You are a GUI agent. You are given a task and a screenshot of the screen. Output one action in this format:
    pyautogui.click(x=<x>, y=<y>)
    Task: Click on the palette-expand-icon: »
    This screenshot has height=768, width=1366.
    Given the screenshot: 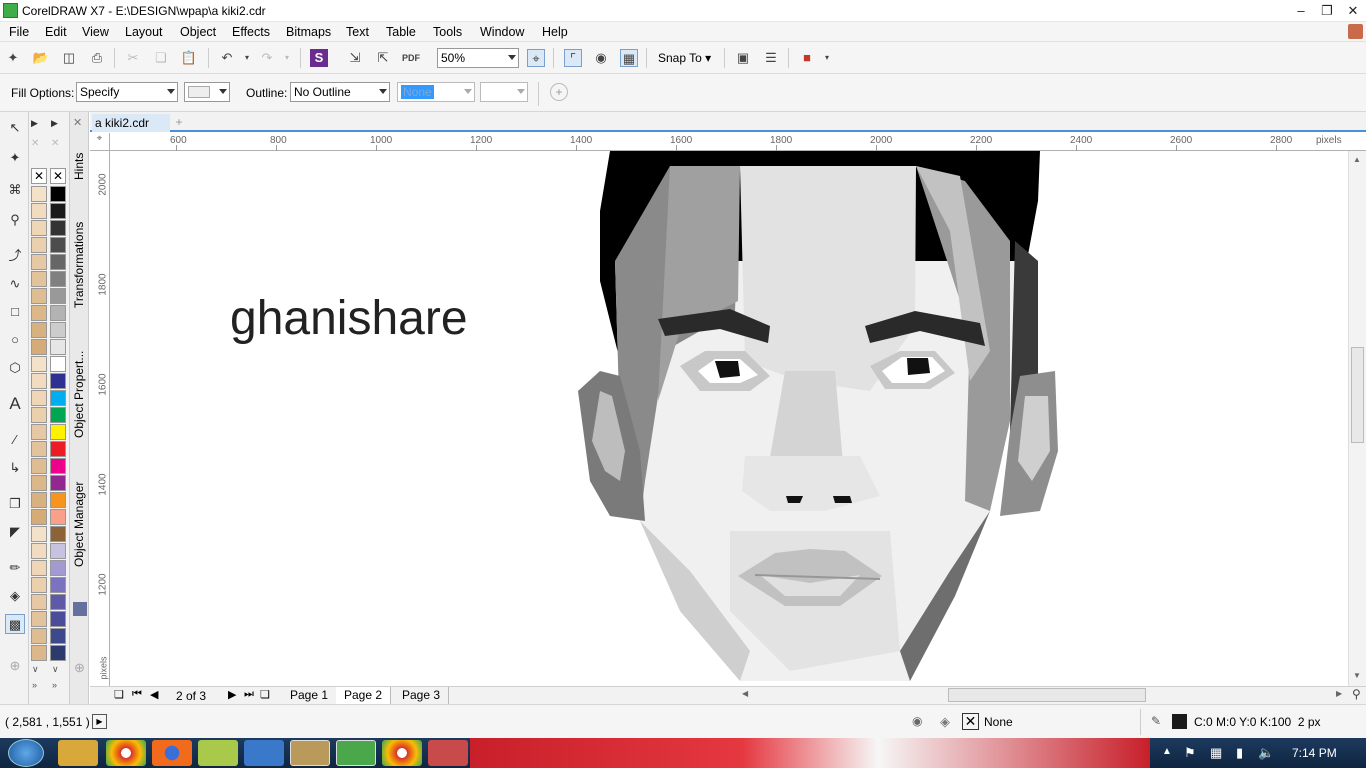 What is the action you would take?
    pyautogui.click(x=34, y=685)
    